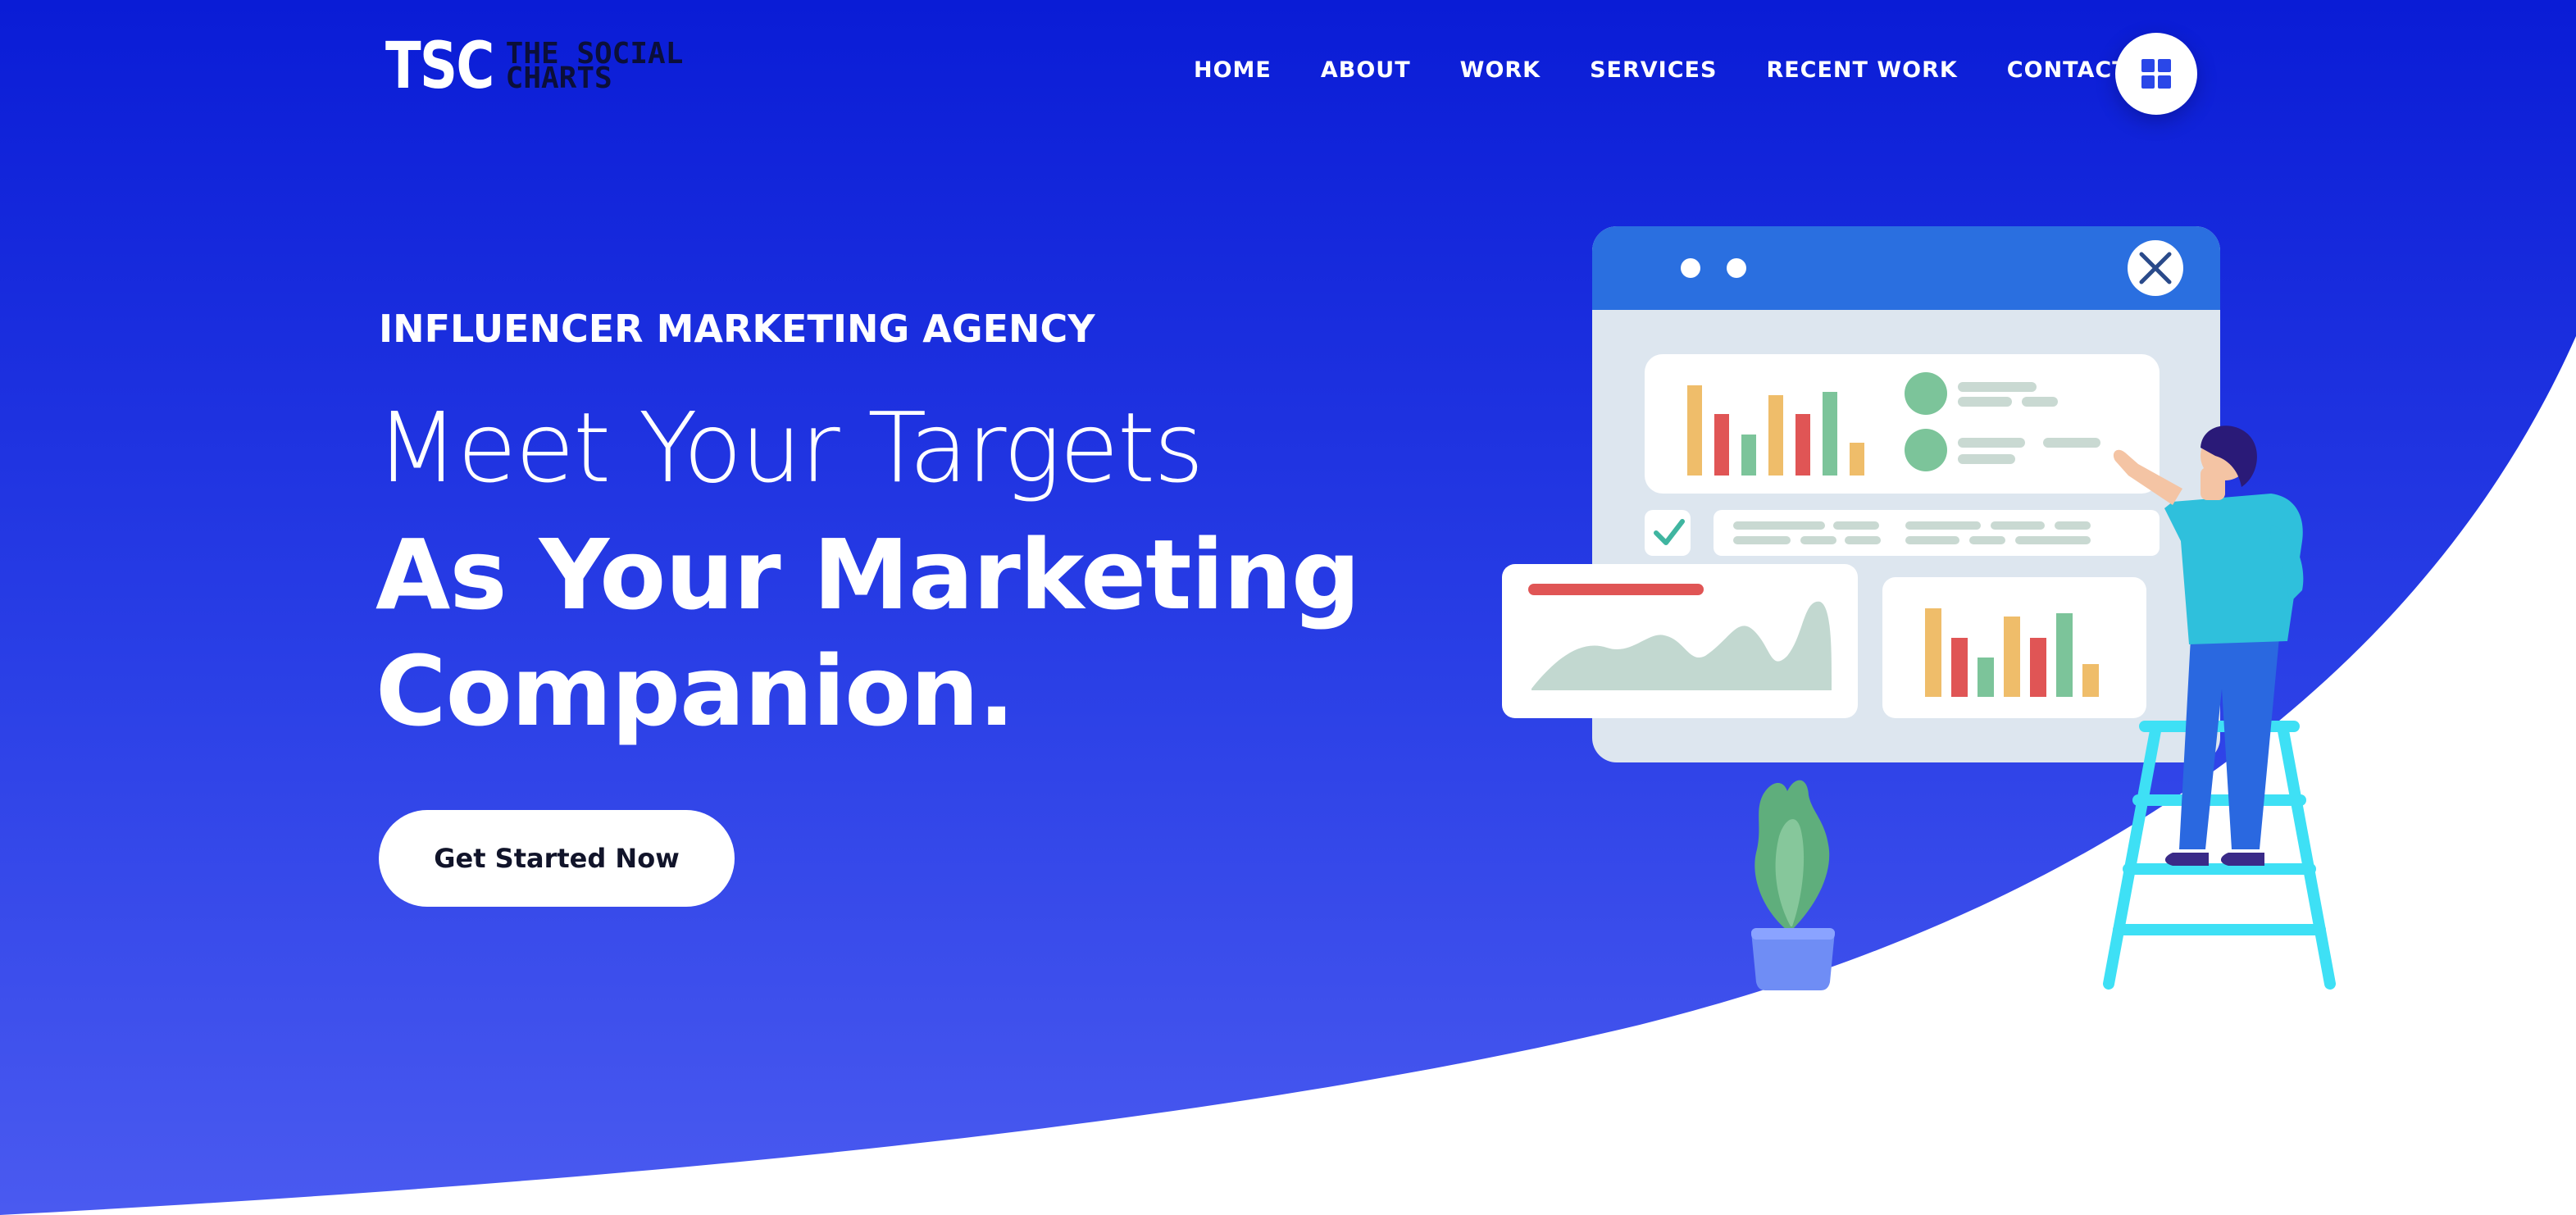 The height and width of the screenshot is (1215, 2576). What do you see at coordinates (440, 66) in the screenshot?
I see `logo-mark: TSC` at bounding box center [440, 66].